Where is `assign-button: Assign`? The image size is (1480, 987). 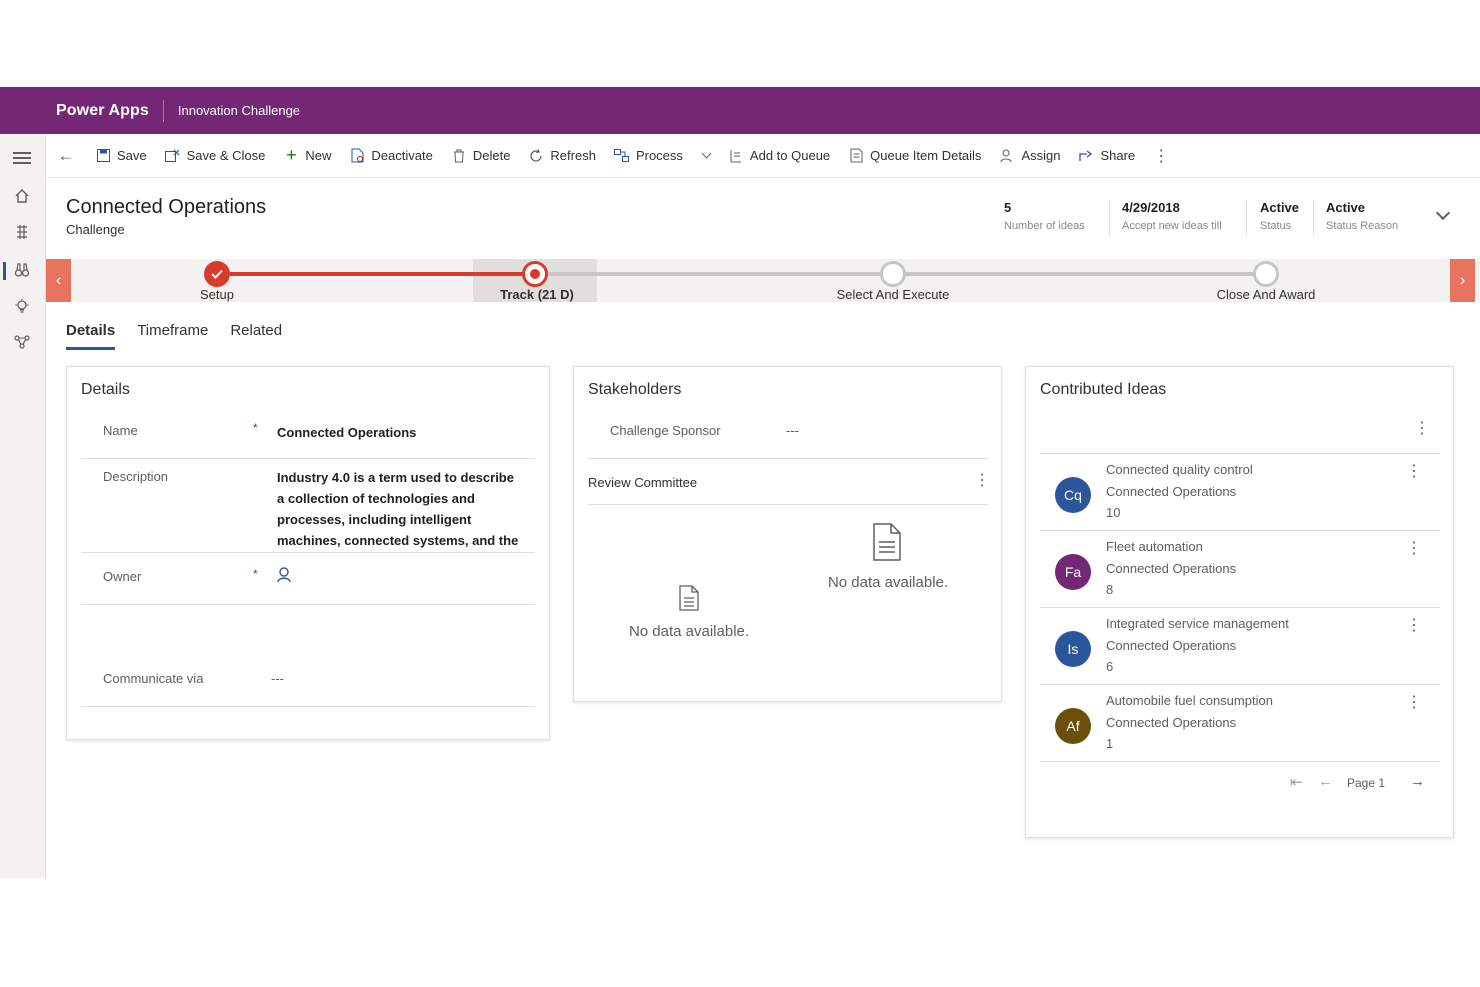
assign-button: Assign is located at coordinates (1029, 155).